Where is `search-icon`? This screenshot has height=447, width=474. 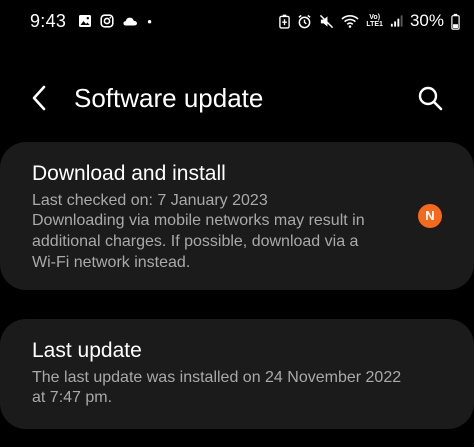 search-icon is located at coordinates (430, 98).